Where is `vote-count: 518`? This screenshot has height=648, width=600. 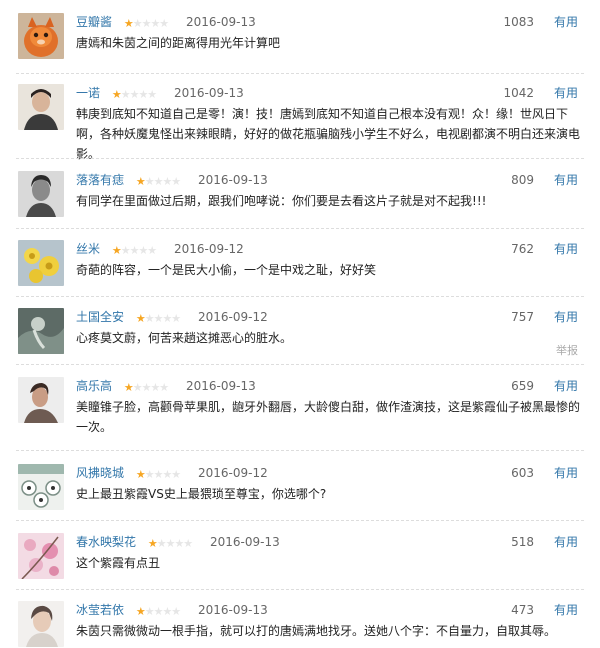
vote-count: 518 is located at coordinates (522, 542).